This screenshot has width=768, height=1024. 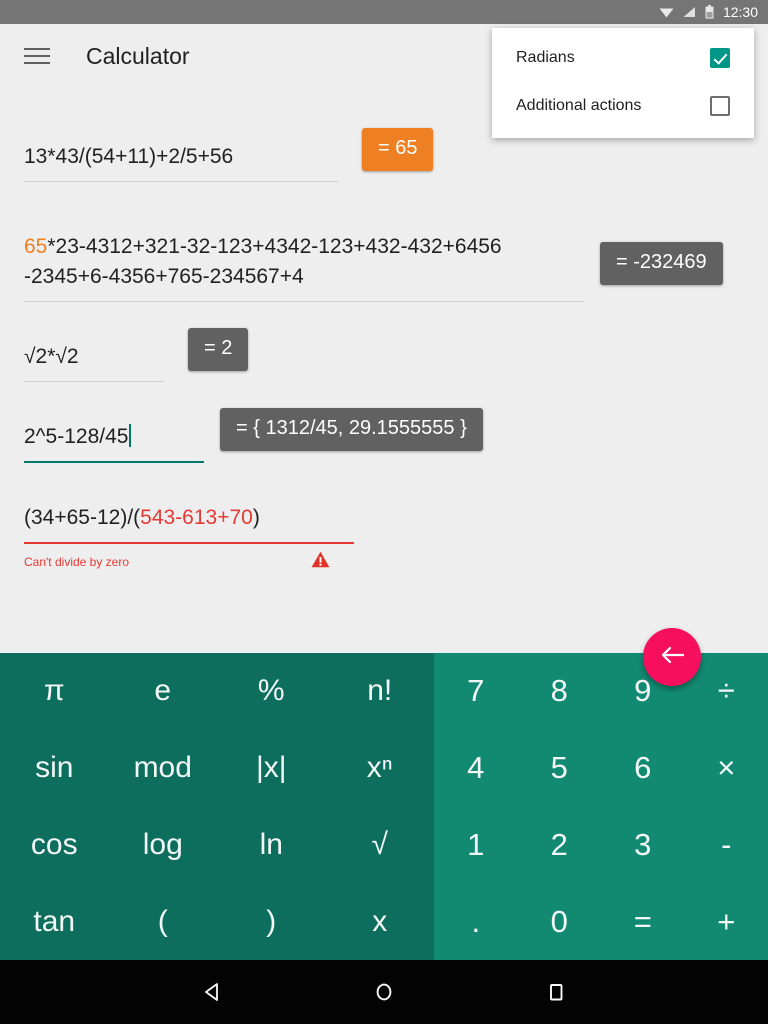 What do you see at coordinates (720, 106) in the screenshot?
I see `additional-actions-checkbox` at bounding box center [720, 106].